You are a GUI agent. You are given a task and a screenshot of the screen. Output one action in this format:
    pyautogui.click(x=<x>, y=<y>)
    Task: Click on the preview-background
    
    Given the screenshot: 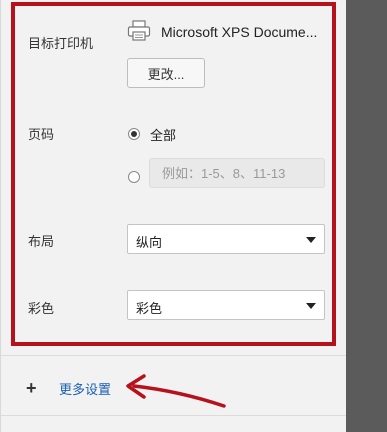 What is the action you would take?
    pyautogui.click(x=366, y=216)
    